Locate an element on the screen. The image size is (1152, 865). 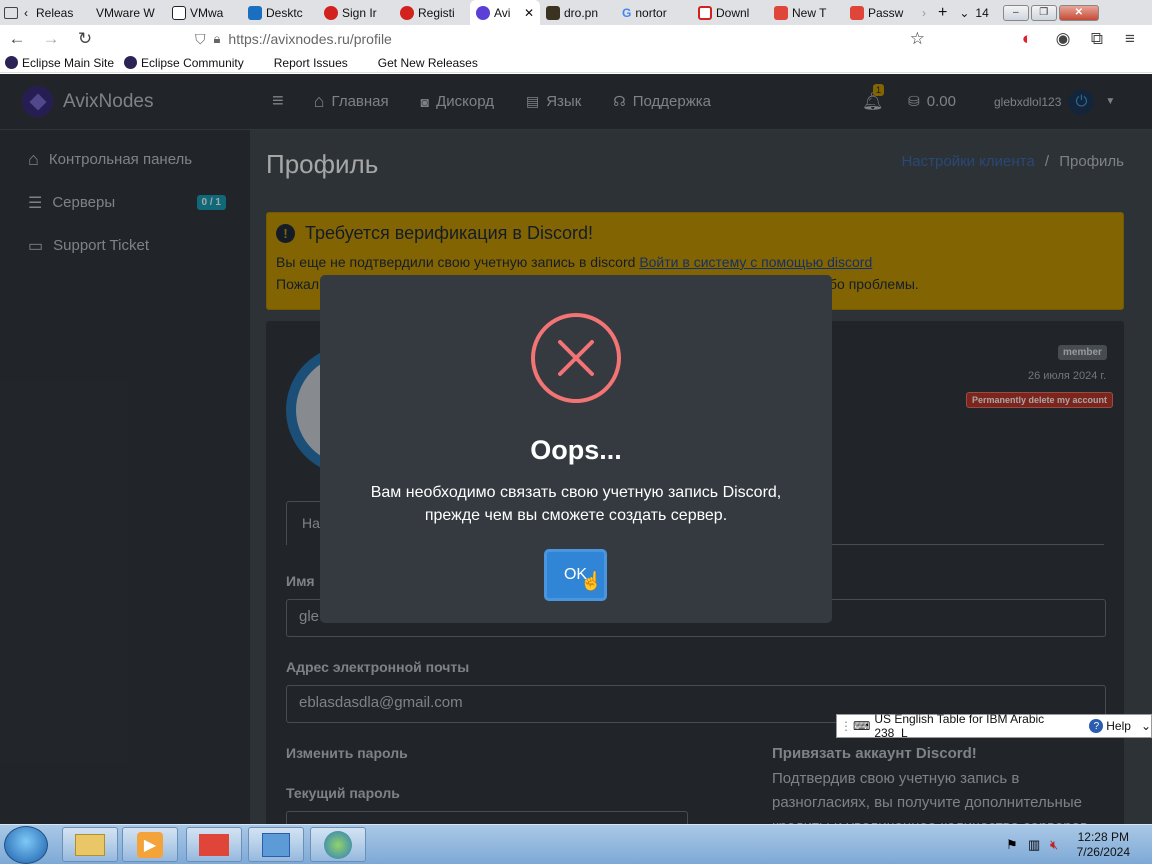
tab-label: VMware W is located at coordinates (125, 12).